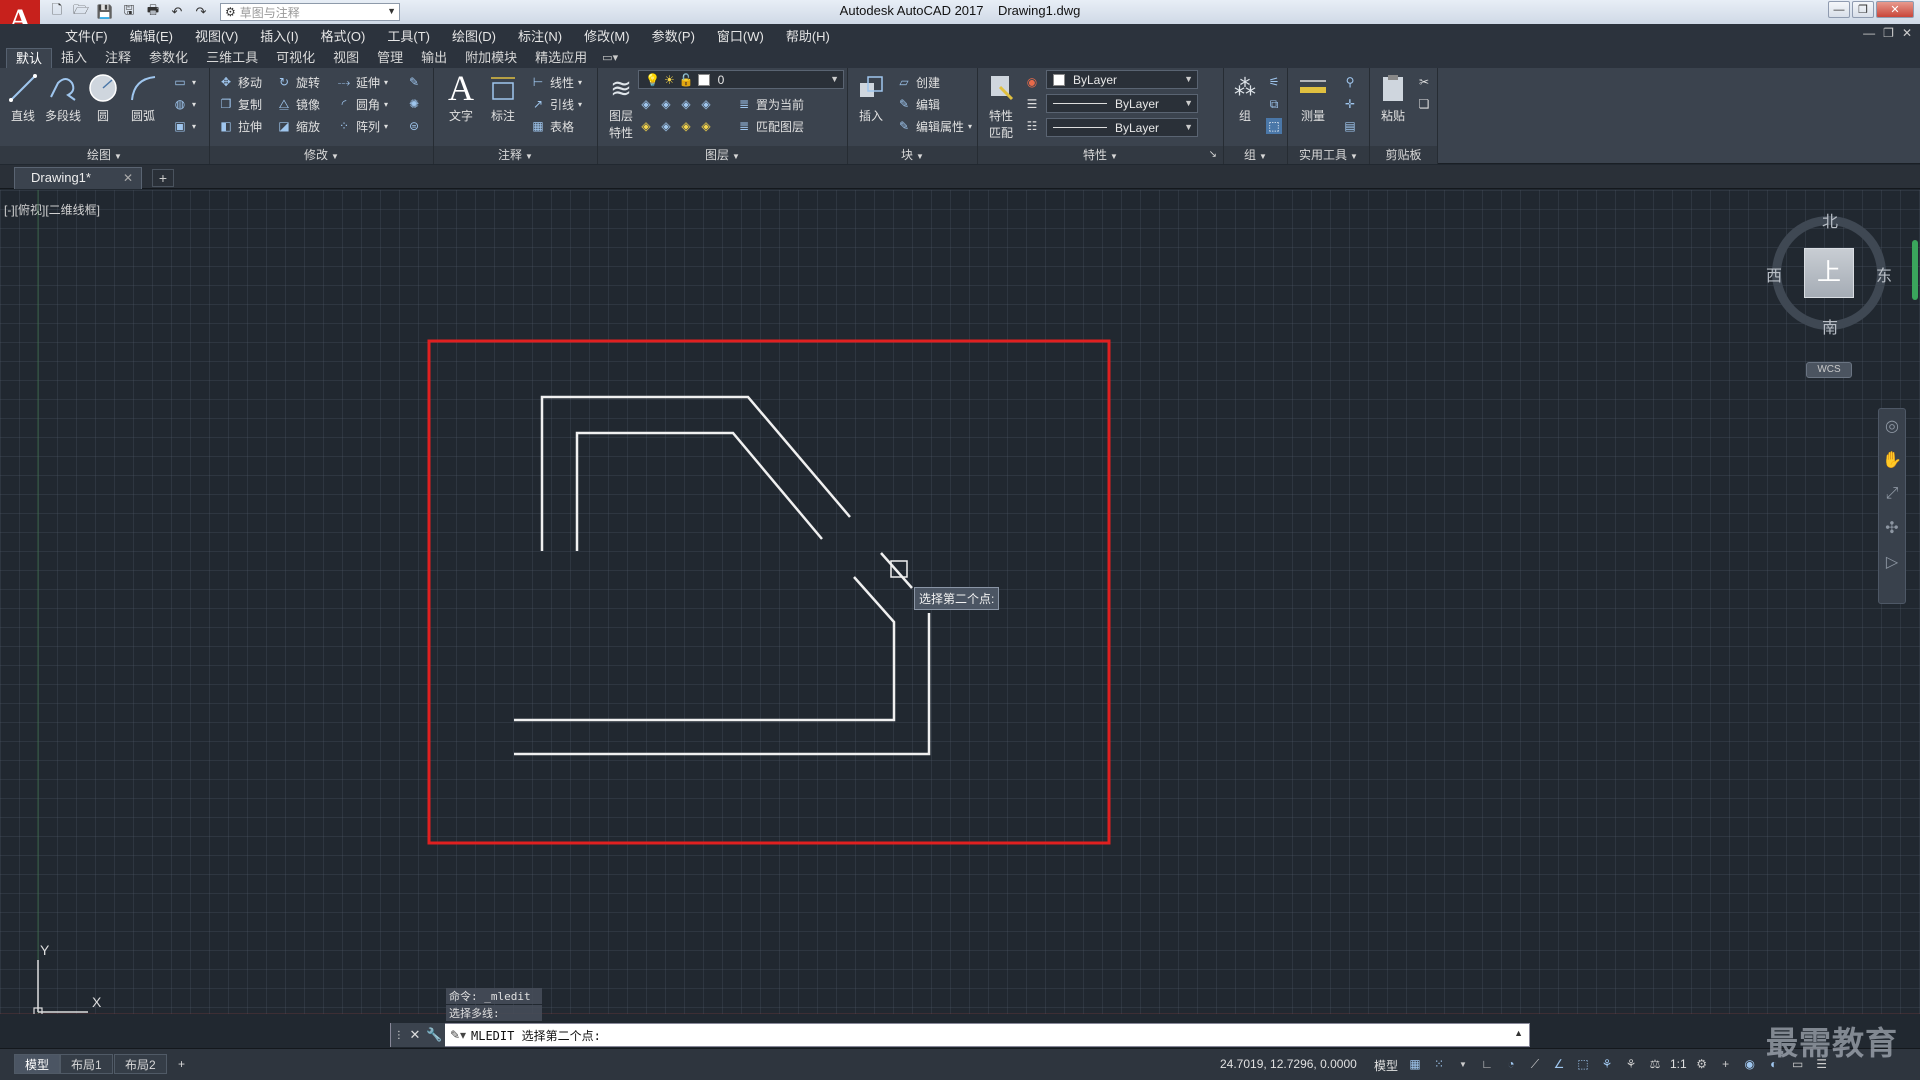 The height and width of the screenshot is (1080, 1920). I want to click on snap-icon: ⁙, so click(1439, 1064).